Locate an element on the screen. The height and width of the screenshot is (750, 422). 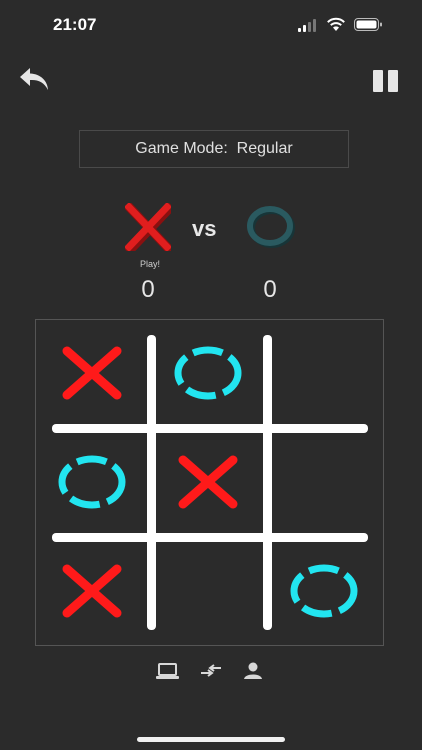
human-player-button is located at coordinates (253, 671).